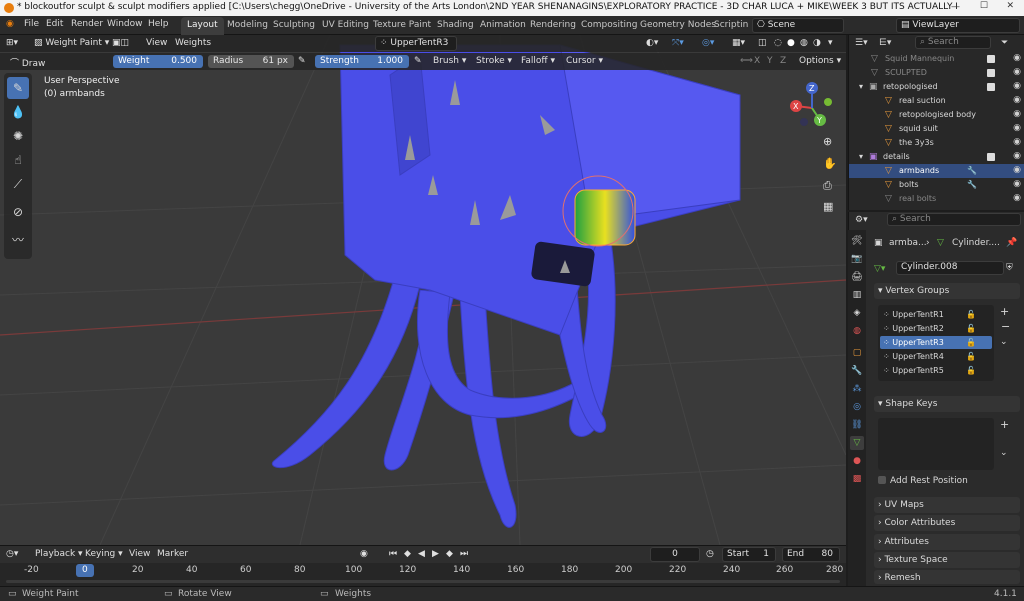 This screenshot has width=1024, height=601. Describe the element at coordinates (857, 479) in the screenshot. I see `texture-tab-icon: ▩` at that location.